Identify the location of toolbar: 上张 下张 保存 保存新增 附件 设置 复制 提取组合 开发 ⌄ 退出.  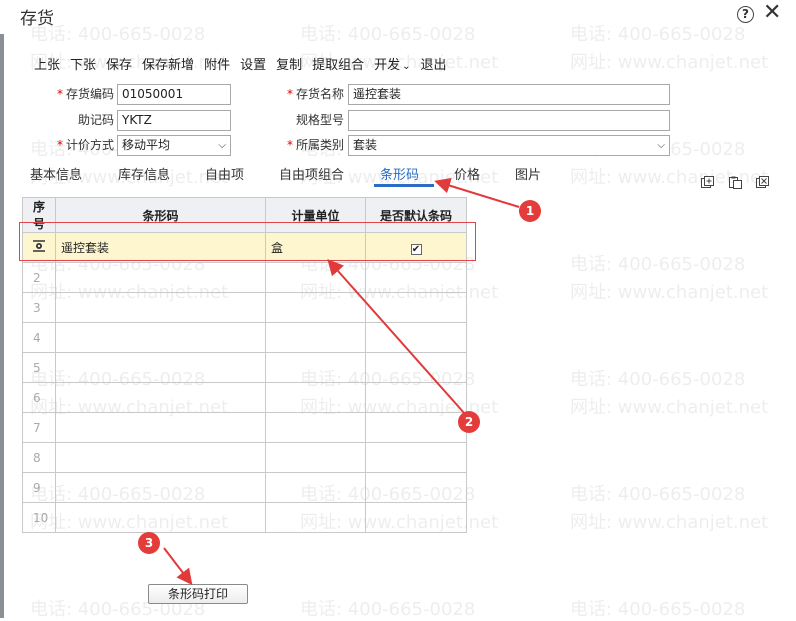
(245, 63).